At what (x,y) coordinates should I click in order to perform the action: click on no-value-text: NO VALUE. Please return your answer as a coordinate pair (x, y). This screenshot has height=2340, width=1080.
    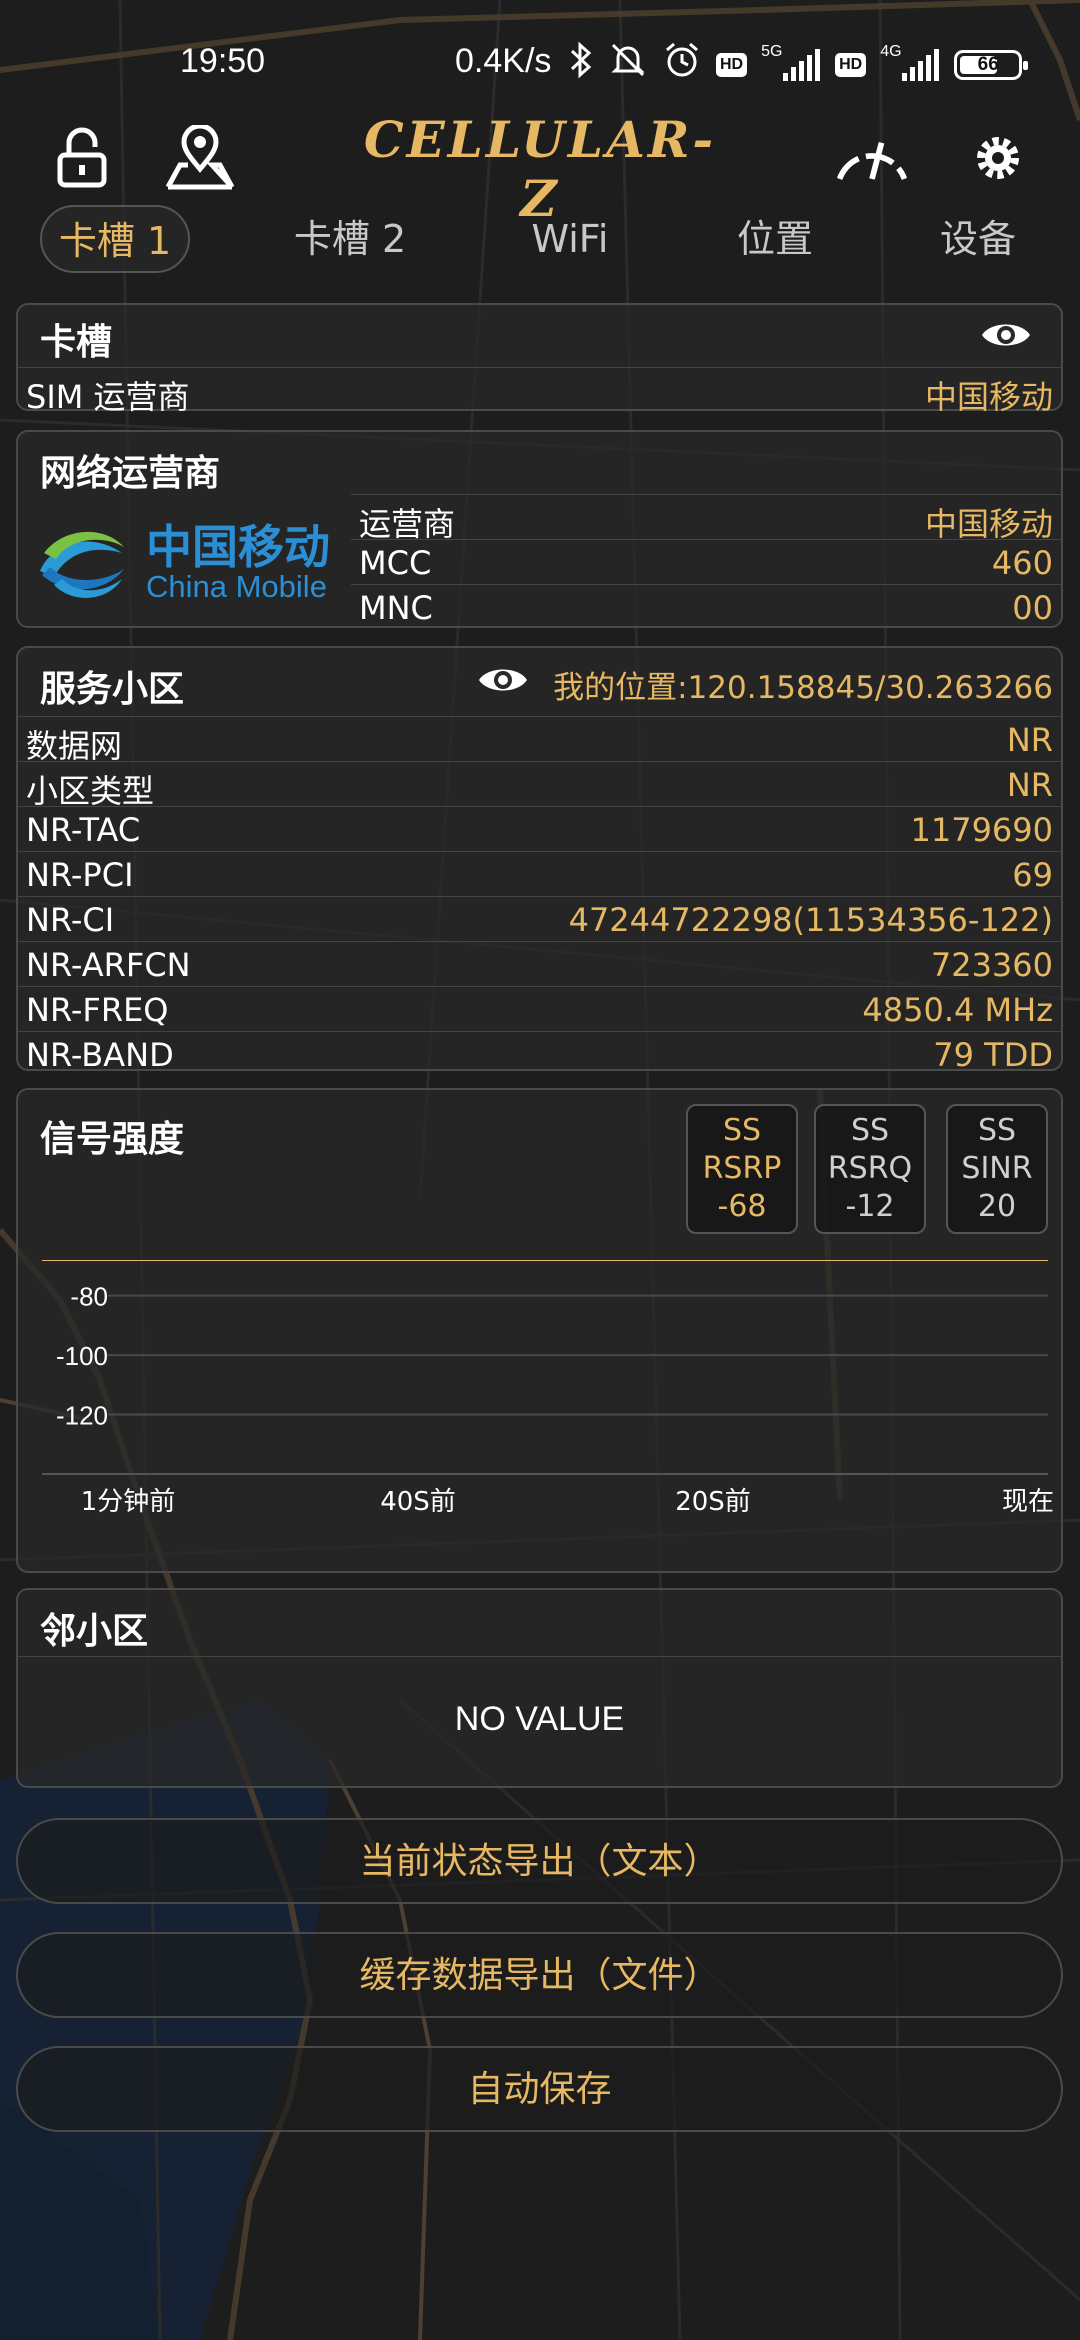
    Looking at the image, I should click on (539, 1719).